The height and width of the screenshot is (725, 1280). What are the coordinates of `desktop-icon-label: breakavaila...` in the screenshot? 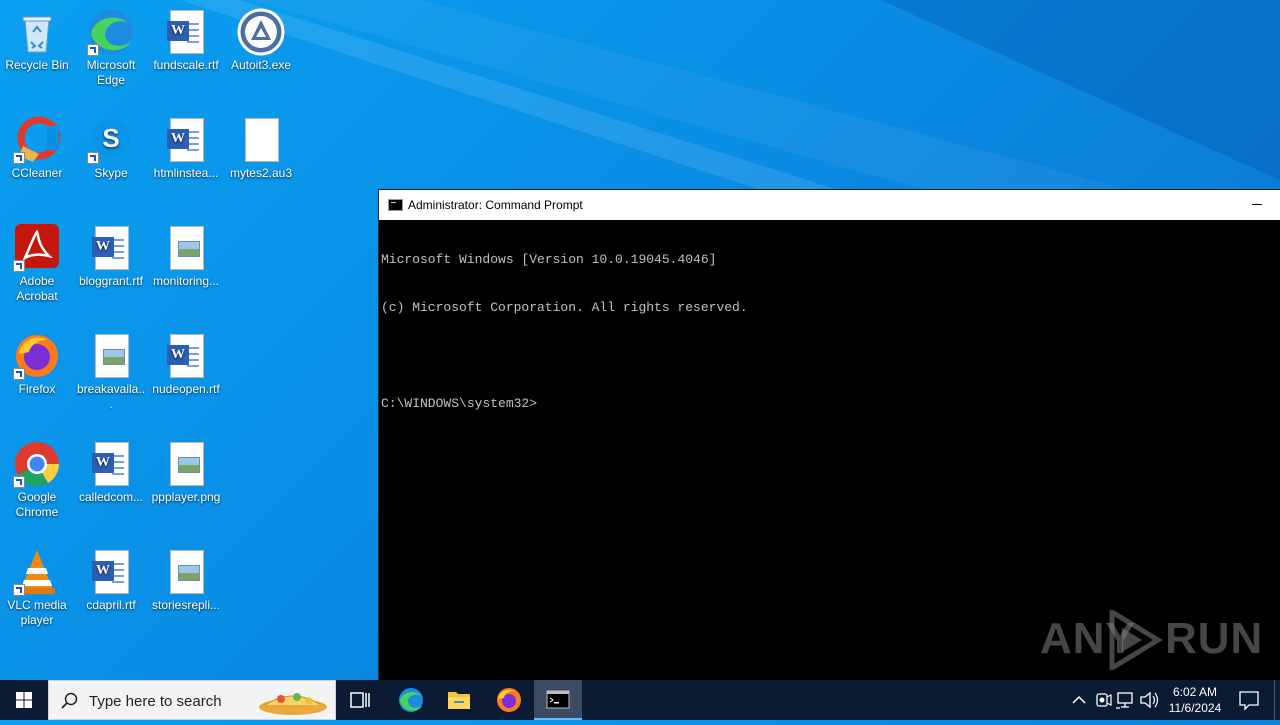 It's located at (111, 396).